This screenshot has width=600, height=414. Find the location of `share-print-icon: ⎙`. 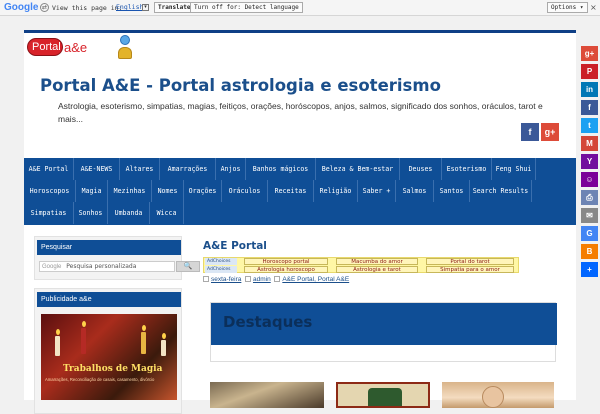

share-print-icon: ⎙ is located at coordinates (589, 197).